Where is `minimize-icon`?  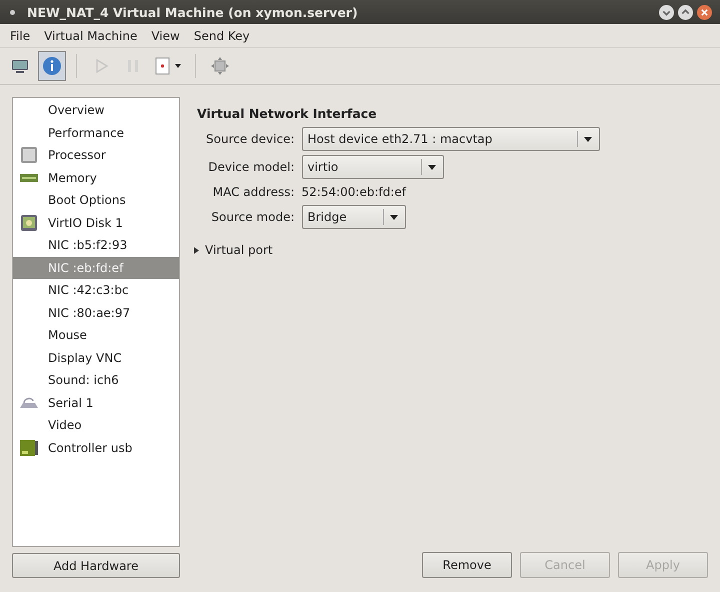 minimize-icon is located at coordinates (666, 12).